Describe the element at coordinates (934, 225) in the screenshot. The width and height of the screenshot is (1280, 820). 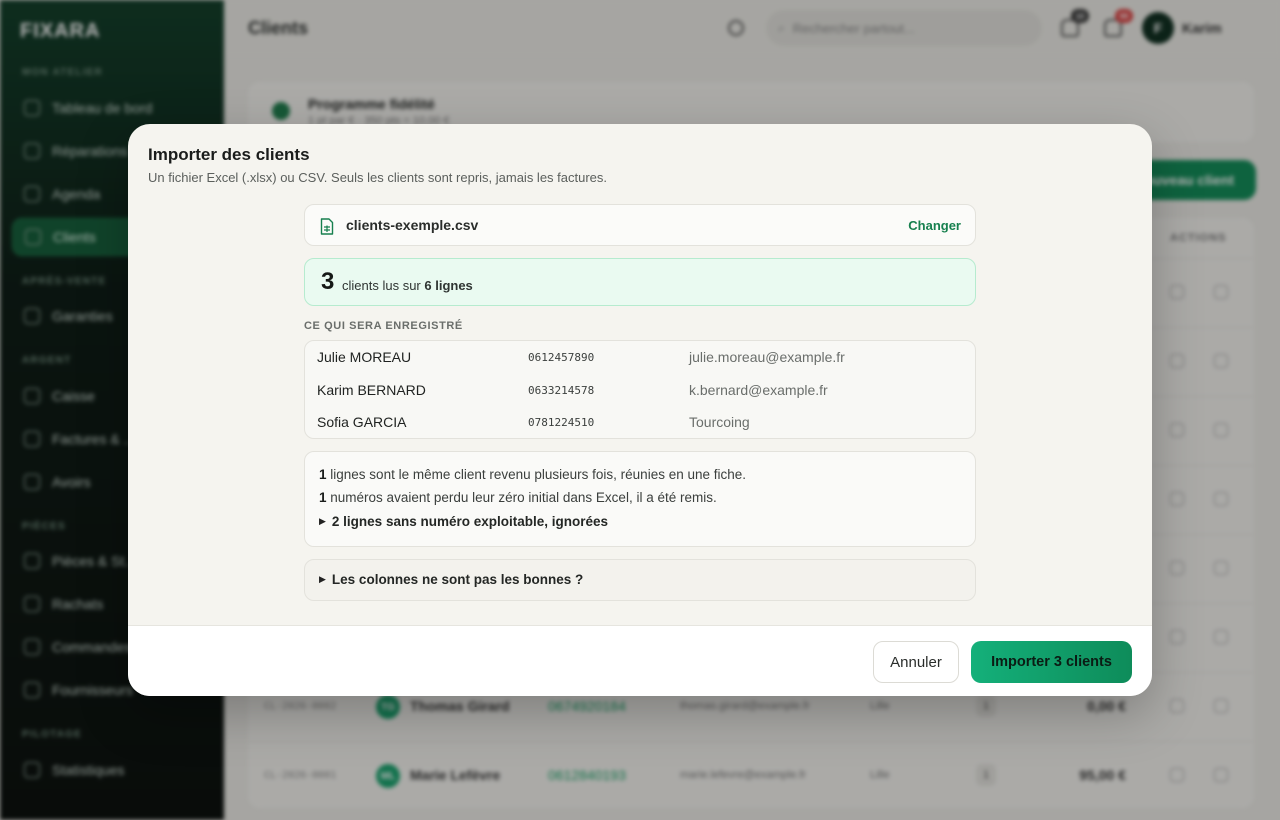
I see `change-file-link: Changer` at that location.